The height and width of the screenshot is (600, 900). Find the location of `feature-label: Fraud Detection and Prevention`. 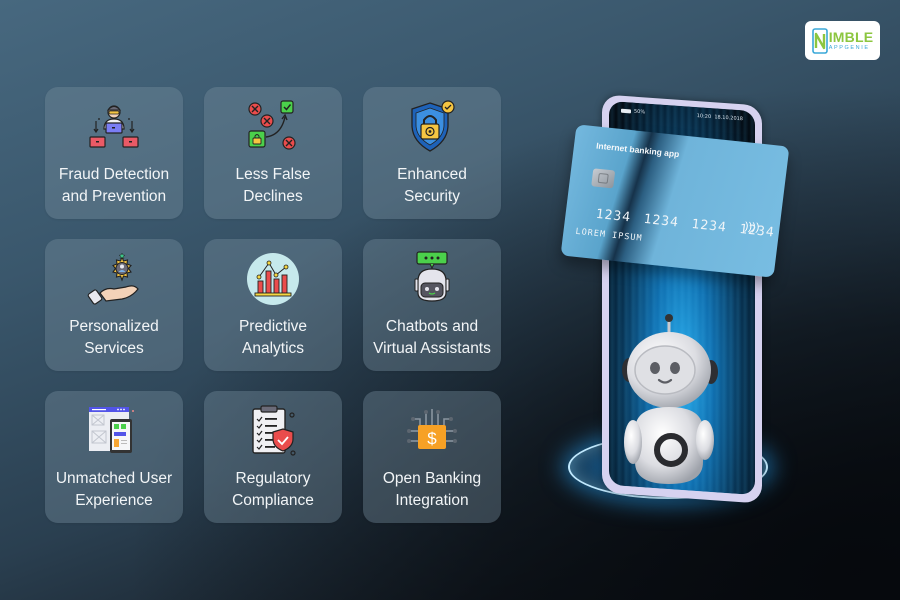

feature-label: Fraud Detection and Prevention is located at coordinates (114, 185).